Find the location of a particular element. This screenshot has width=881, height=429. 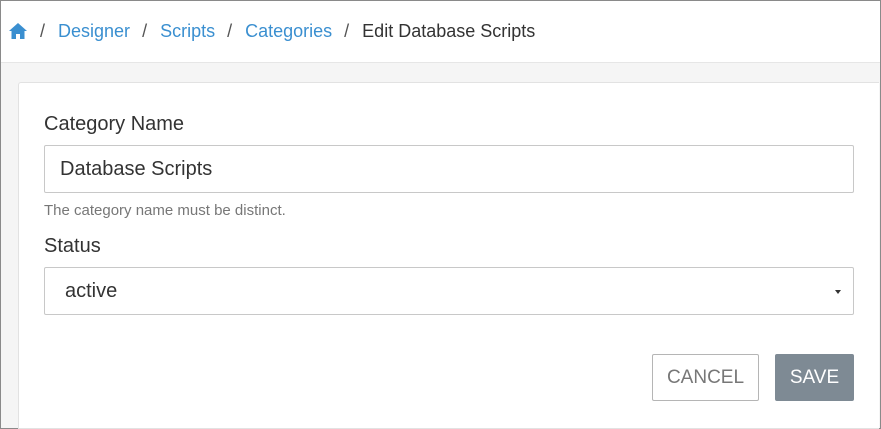

breadcrumb-current-page: Edit Database Scripts is located at coordinates (449, 31).